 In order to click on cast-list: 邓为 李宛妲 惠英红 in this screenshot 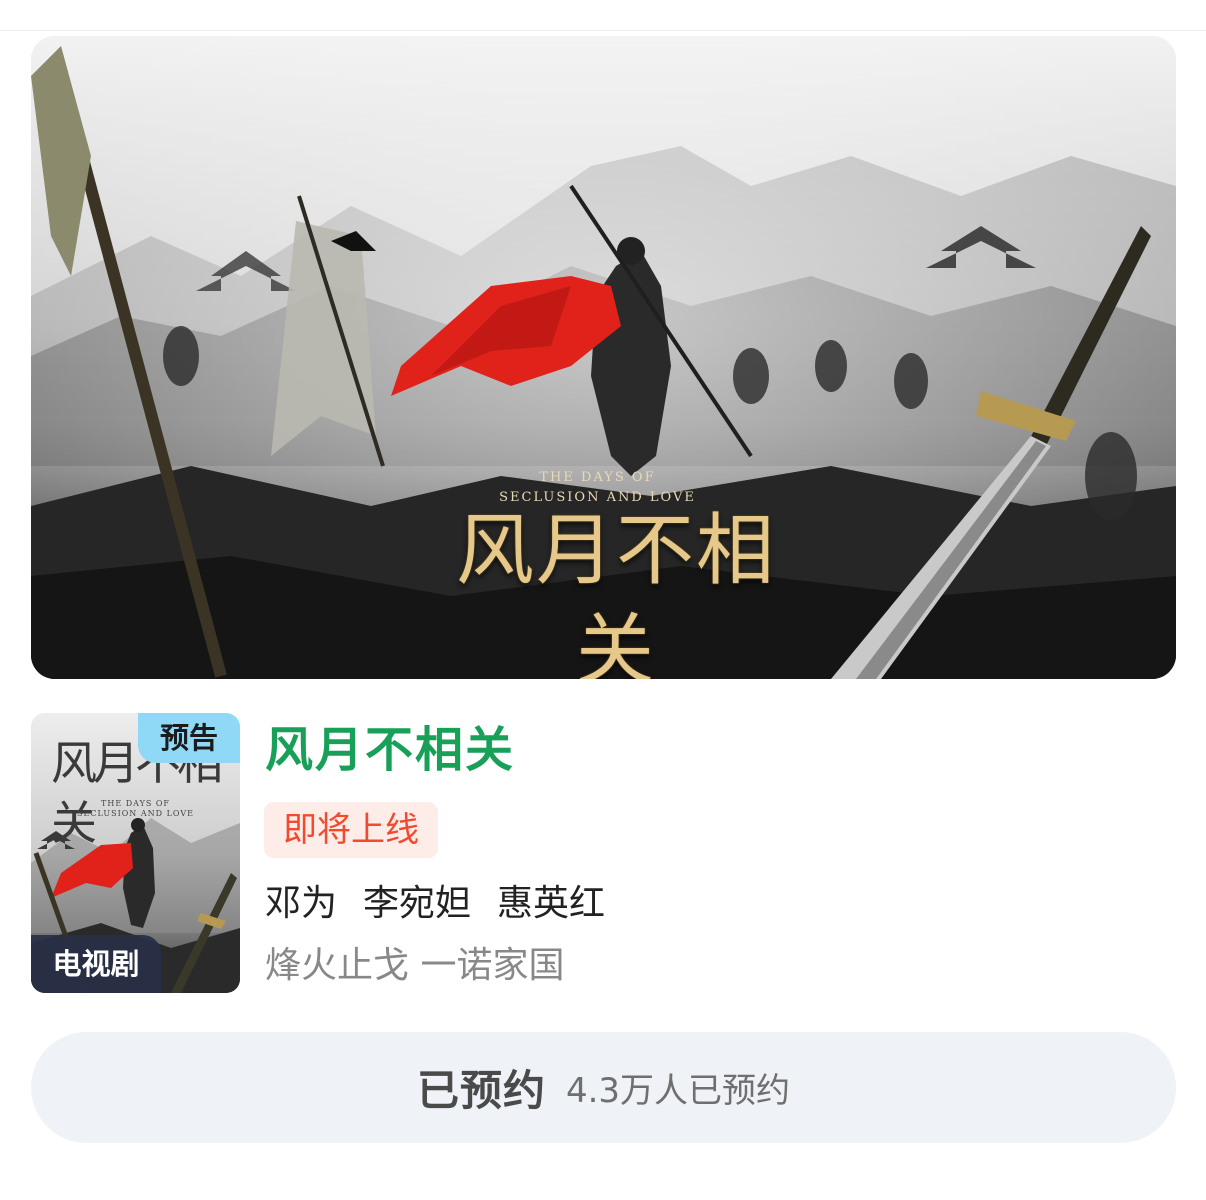, I will do `click(435, 904)`.